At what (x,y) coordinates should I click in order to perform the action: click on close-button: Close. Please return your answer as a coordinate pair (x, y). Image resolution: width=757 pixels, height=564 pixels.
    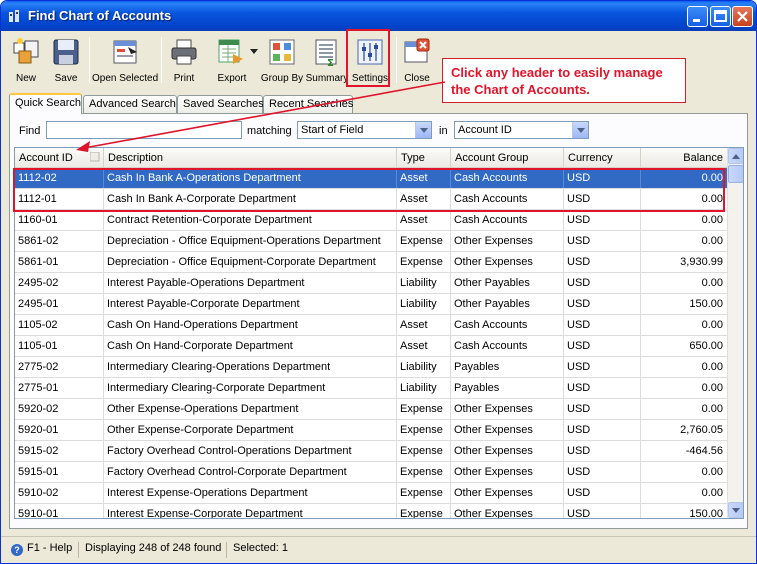
    Looking at the image, I should click on (417, 60).